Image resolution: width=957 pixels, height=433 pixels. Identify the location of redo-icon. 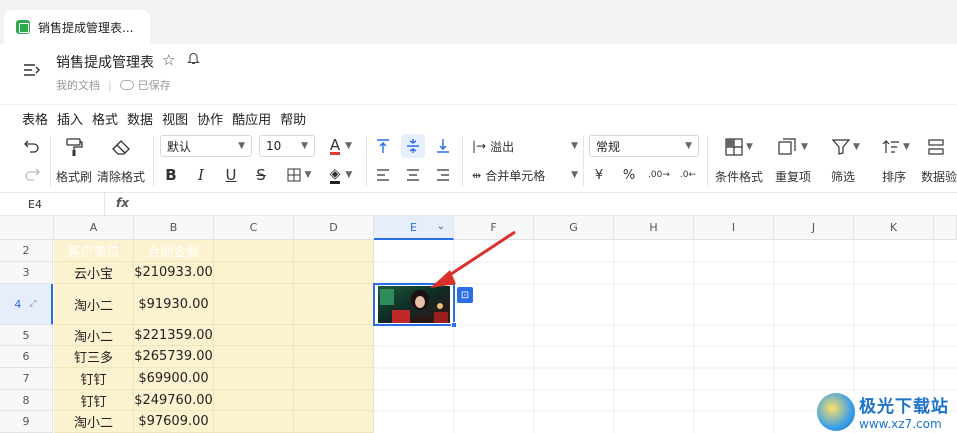
(32, 174).